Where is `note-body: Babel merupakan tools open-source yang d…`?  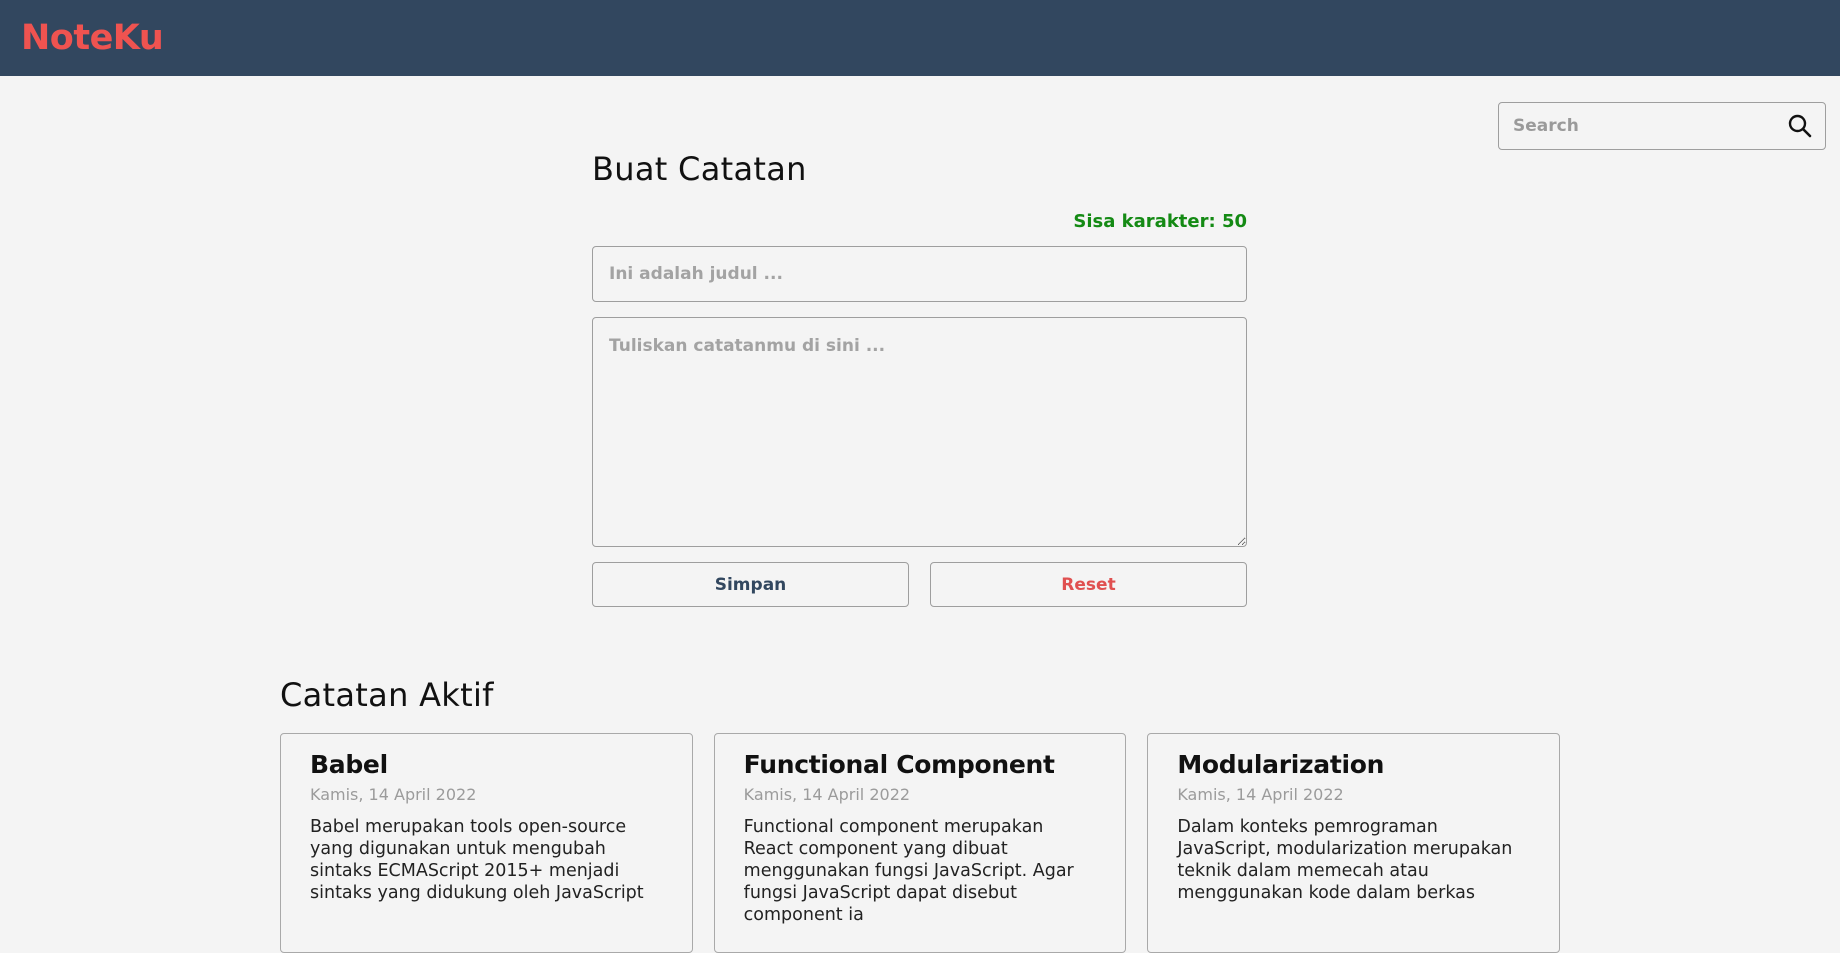
note-body: Babel merupakan tools open-source yang d… is located at coordinates (477, 860).